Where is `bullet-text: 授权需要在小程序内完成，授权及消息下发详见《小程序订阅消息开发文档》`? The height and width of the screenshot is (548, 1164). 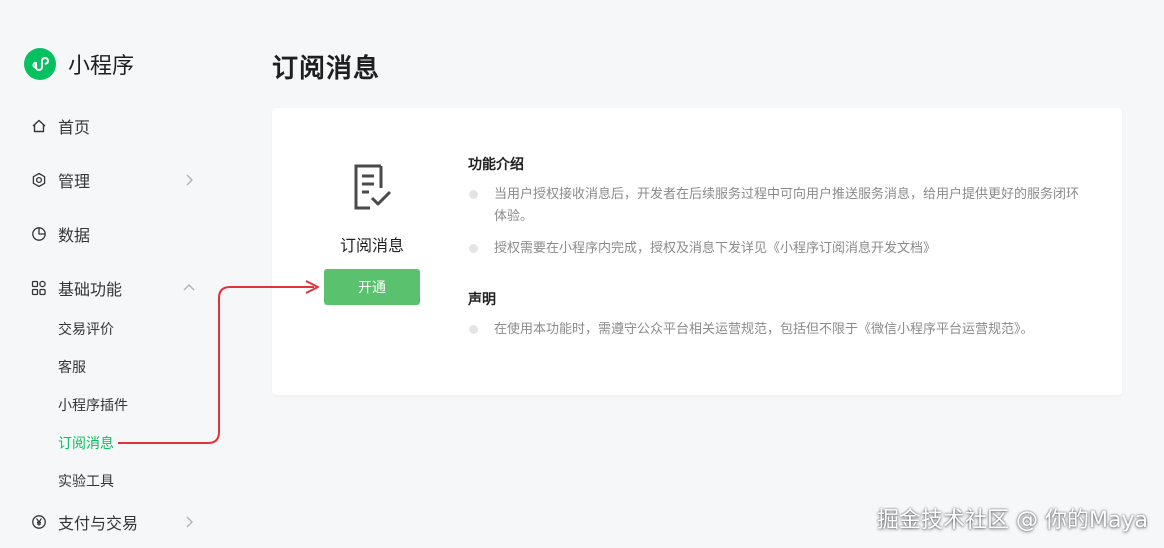
bullet-text: 授权需要在小程序内完成，授权及消息下发详见《小程序订阅消息开发文档》 is located at coordinates (715, 248).